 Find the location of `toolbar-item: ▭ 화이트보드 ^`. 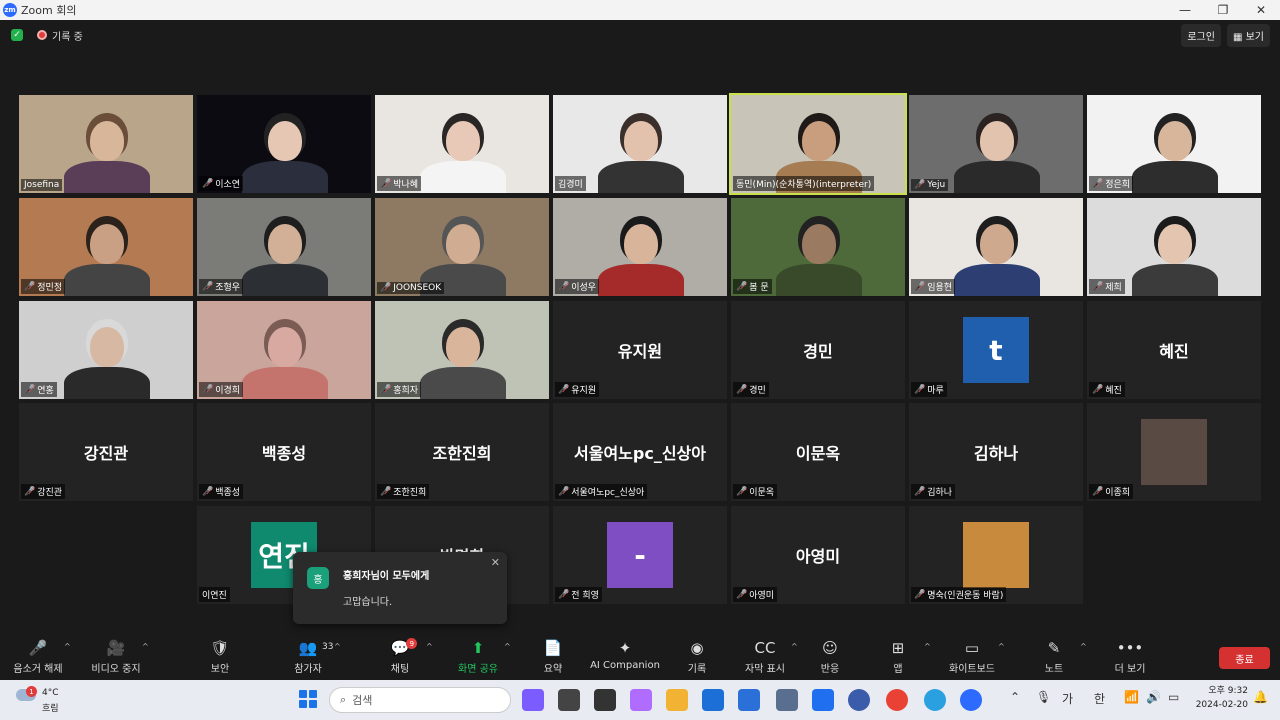

toolbar-item: ▭ 화이트보드 ^ is located at coordinates (972, 658).